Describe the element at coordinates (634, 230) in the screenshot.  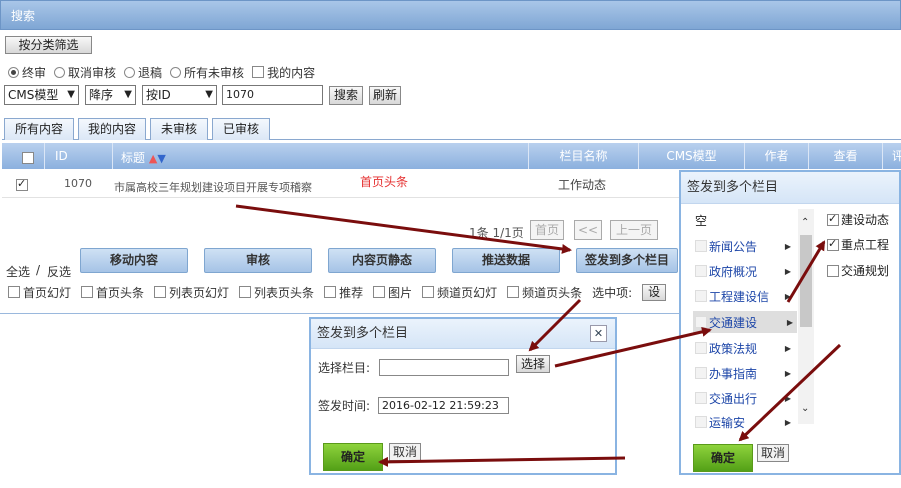
I see `pager-prev: 上一页` at that location.